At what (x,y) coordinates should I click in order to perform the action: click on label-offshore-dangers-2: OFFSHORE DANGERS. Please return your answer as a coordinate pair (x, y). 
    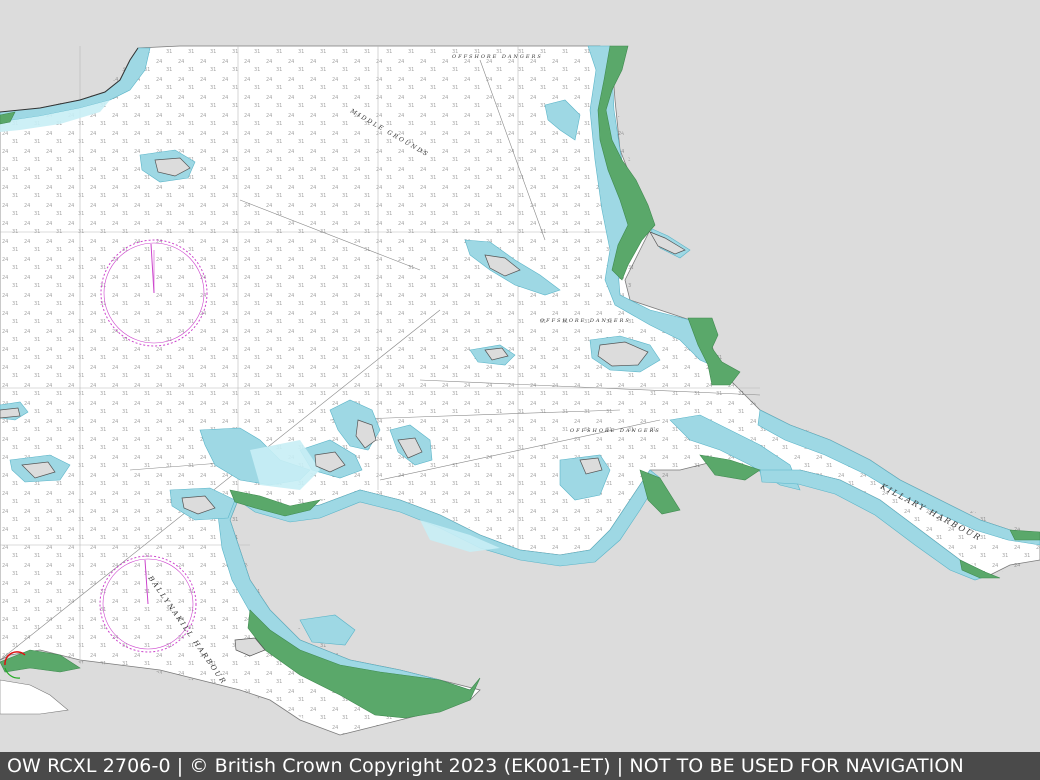
    Looking at the image, I should click on (585, 321).